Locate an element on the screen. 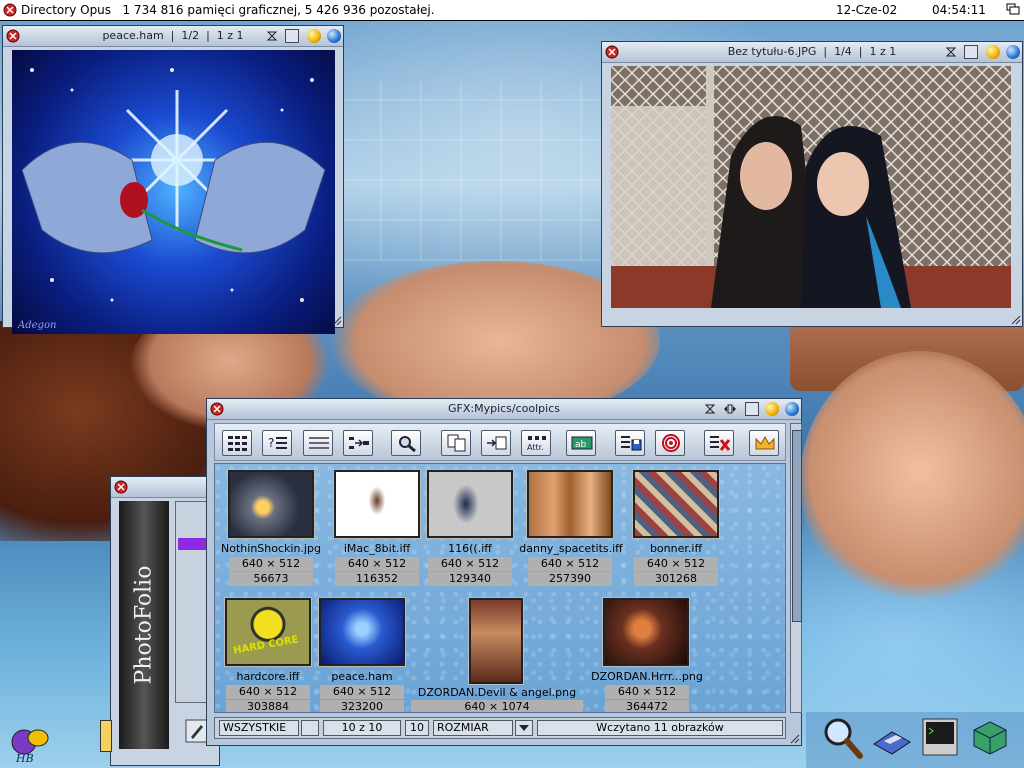  toolbar-list-button is located at coordinates (318, 443).